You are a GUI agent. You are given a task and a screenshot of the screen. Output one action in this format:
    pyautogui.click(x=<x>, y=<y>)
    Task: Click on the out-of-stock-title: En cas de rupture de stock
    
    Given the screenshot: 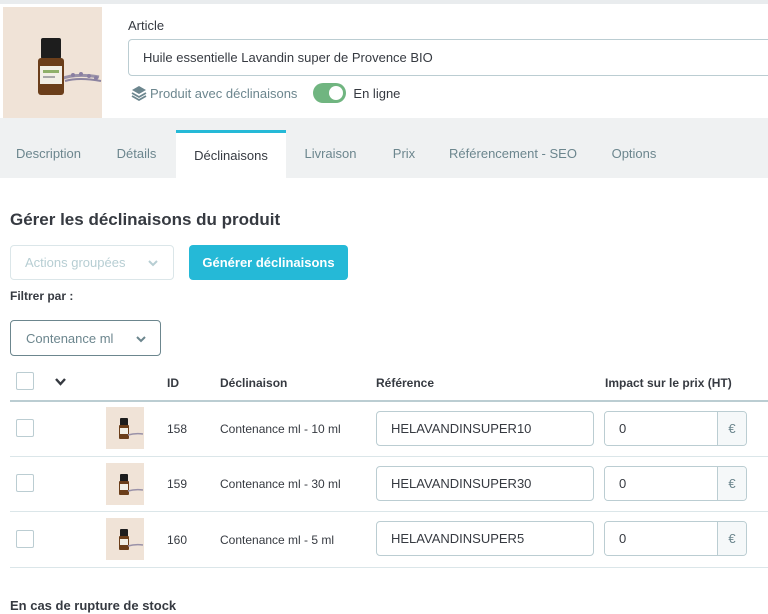 What is the action you would take?
    pyautogui.click(x=93, y=605)
    